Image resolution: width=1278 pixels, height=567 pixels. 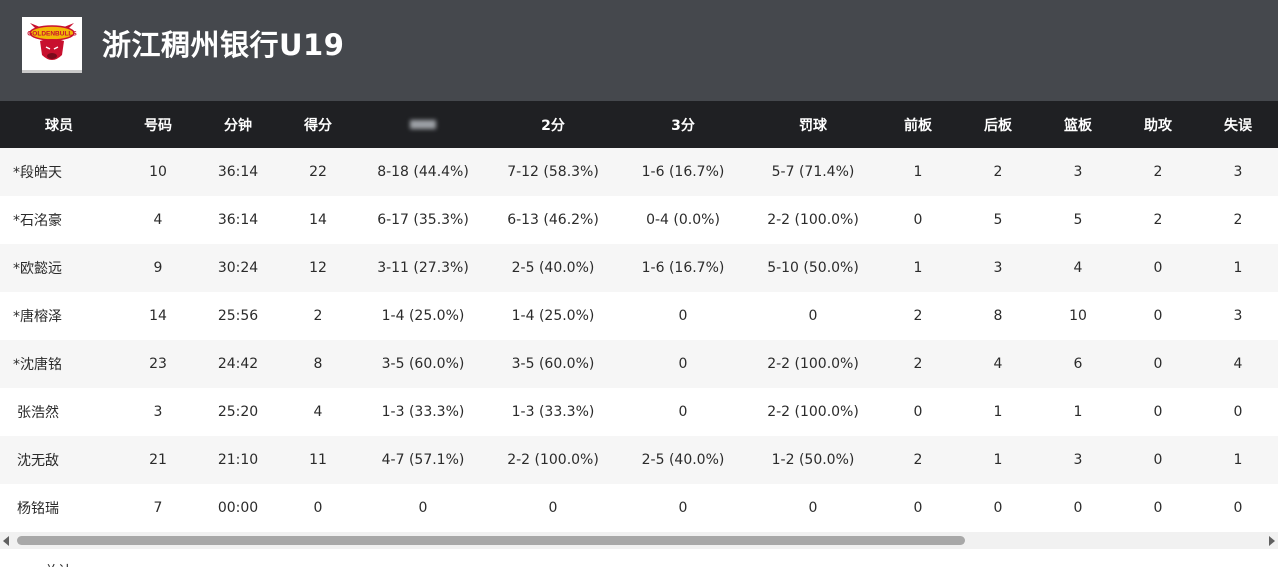 What do you see at coordinates (423, 412) in the screenshot?
I see `player-field-goals: 1-3 (33.3%)` at bounding box center [423, 412].